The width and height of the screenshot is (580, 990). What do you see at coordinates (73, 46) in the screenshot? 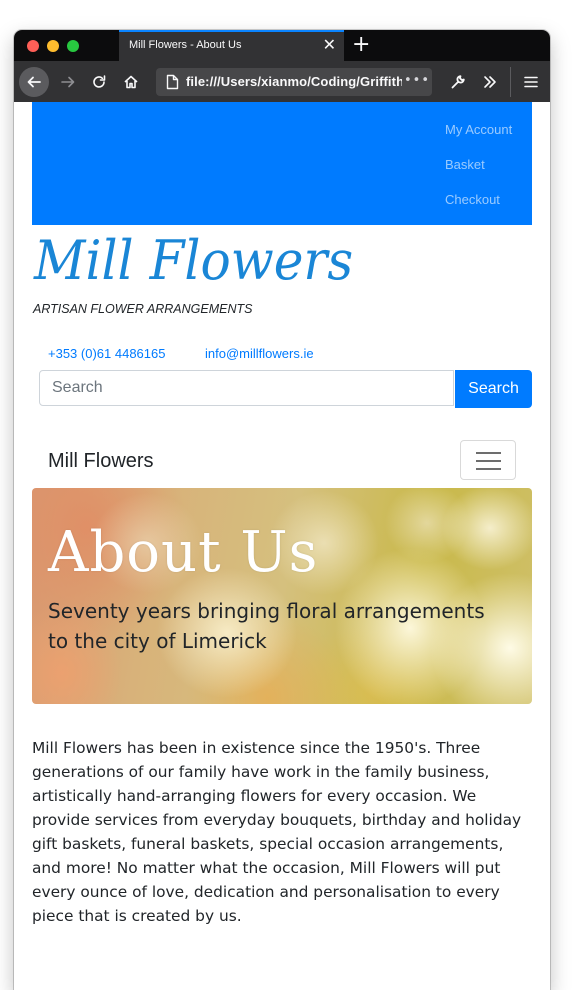
I see `zoom-window-button` at bounding box center [73, 46].